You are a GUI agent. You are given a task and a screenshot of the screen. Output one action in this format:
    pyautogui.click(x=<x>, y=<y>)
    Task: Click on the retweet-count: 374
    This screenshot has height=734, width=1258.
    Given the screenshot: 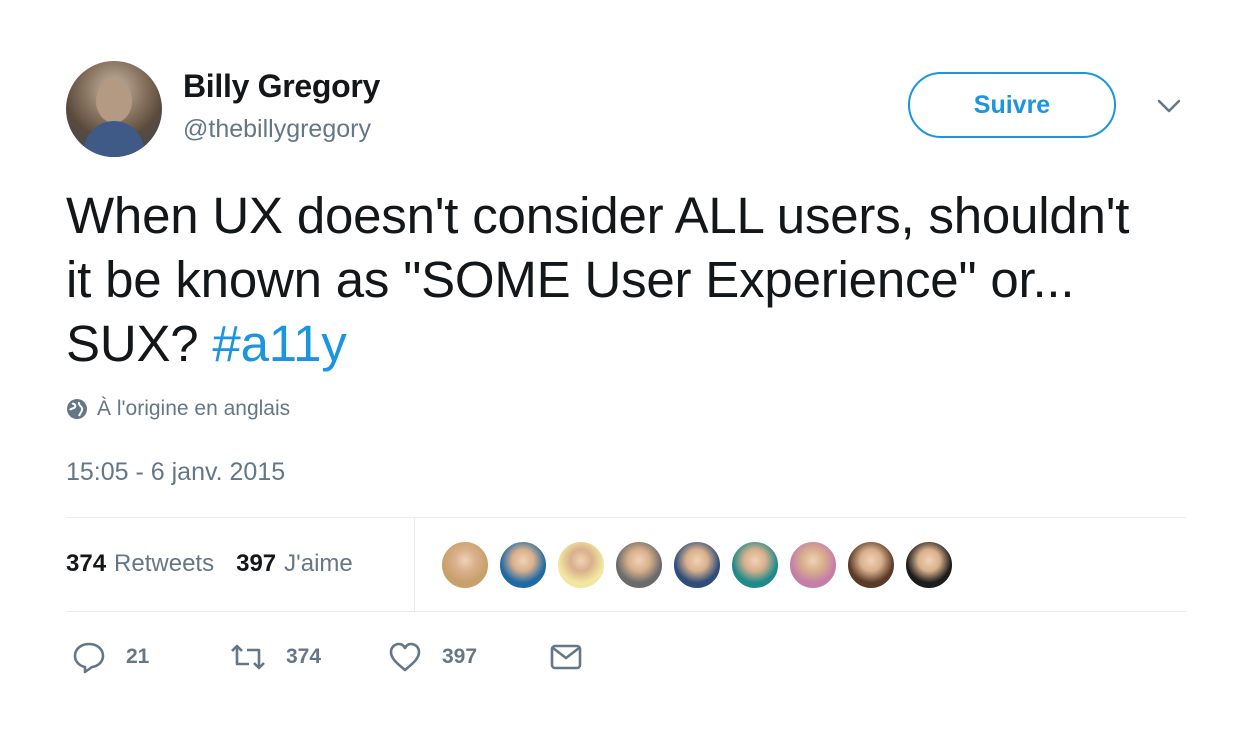 What is the action you would take?
    pyautogui.click(x=304, y=656)
    